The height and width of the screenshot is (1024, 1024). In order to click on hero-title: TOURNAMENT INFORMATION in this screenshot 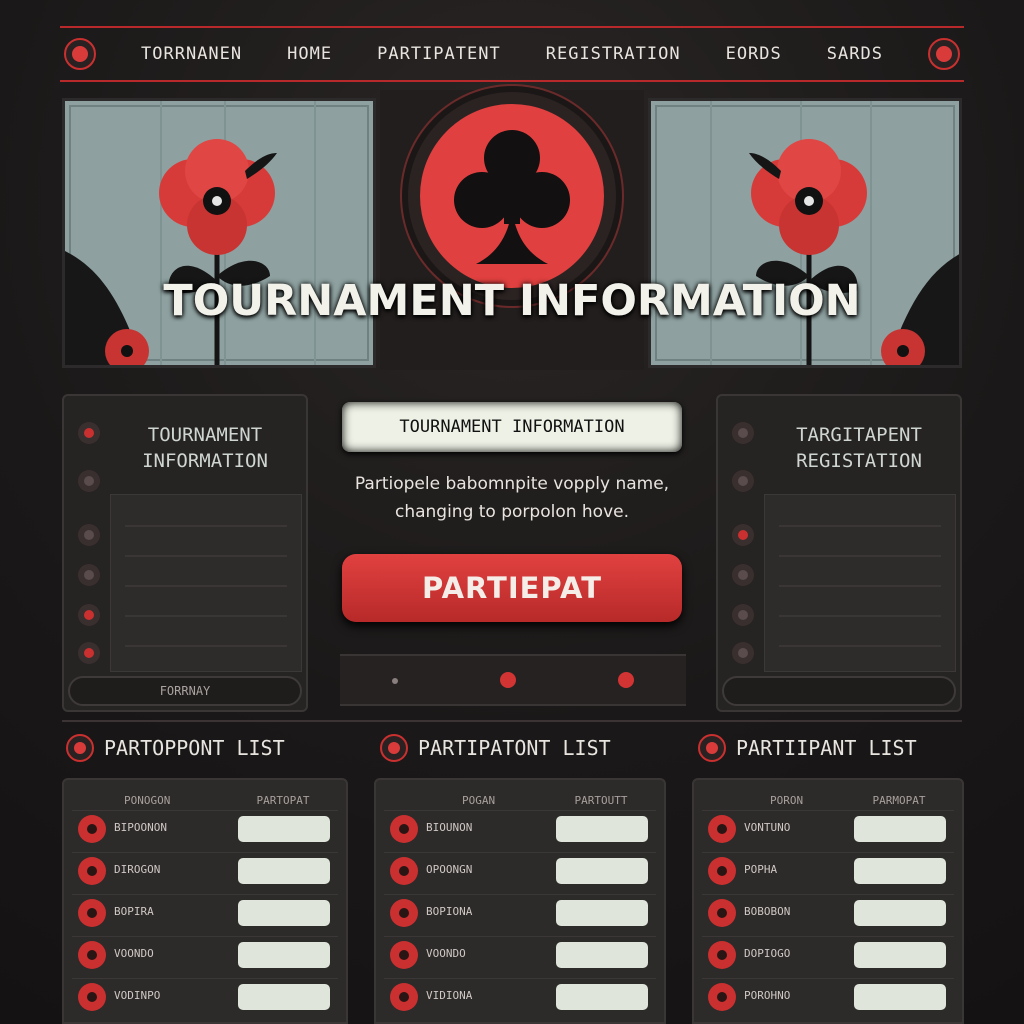, I will do `click(512, 301)`.